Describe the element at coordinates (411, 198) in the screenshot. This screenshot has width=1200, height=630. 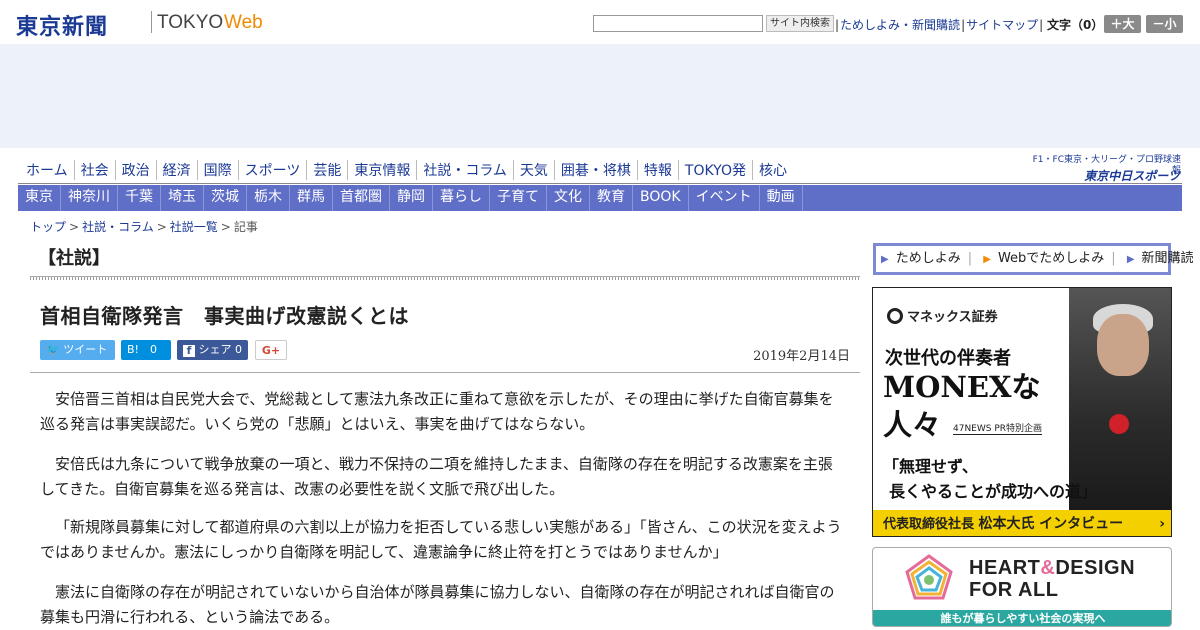
I see `nav-sub-item: 静岡` at that location.